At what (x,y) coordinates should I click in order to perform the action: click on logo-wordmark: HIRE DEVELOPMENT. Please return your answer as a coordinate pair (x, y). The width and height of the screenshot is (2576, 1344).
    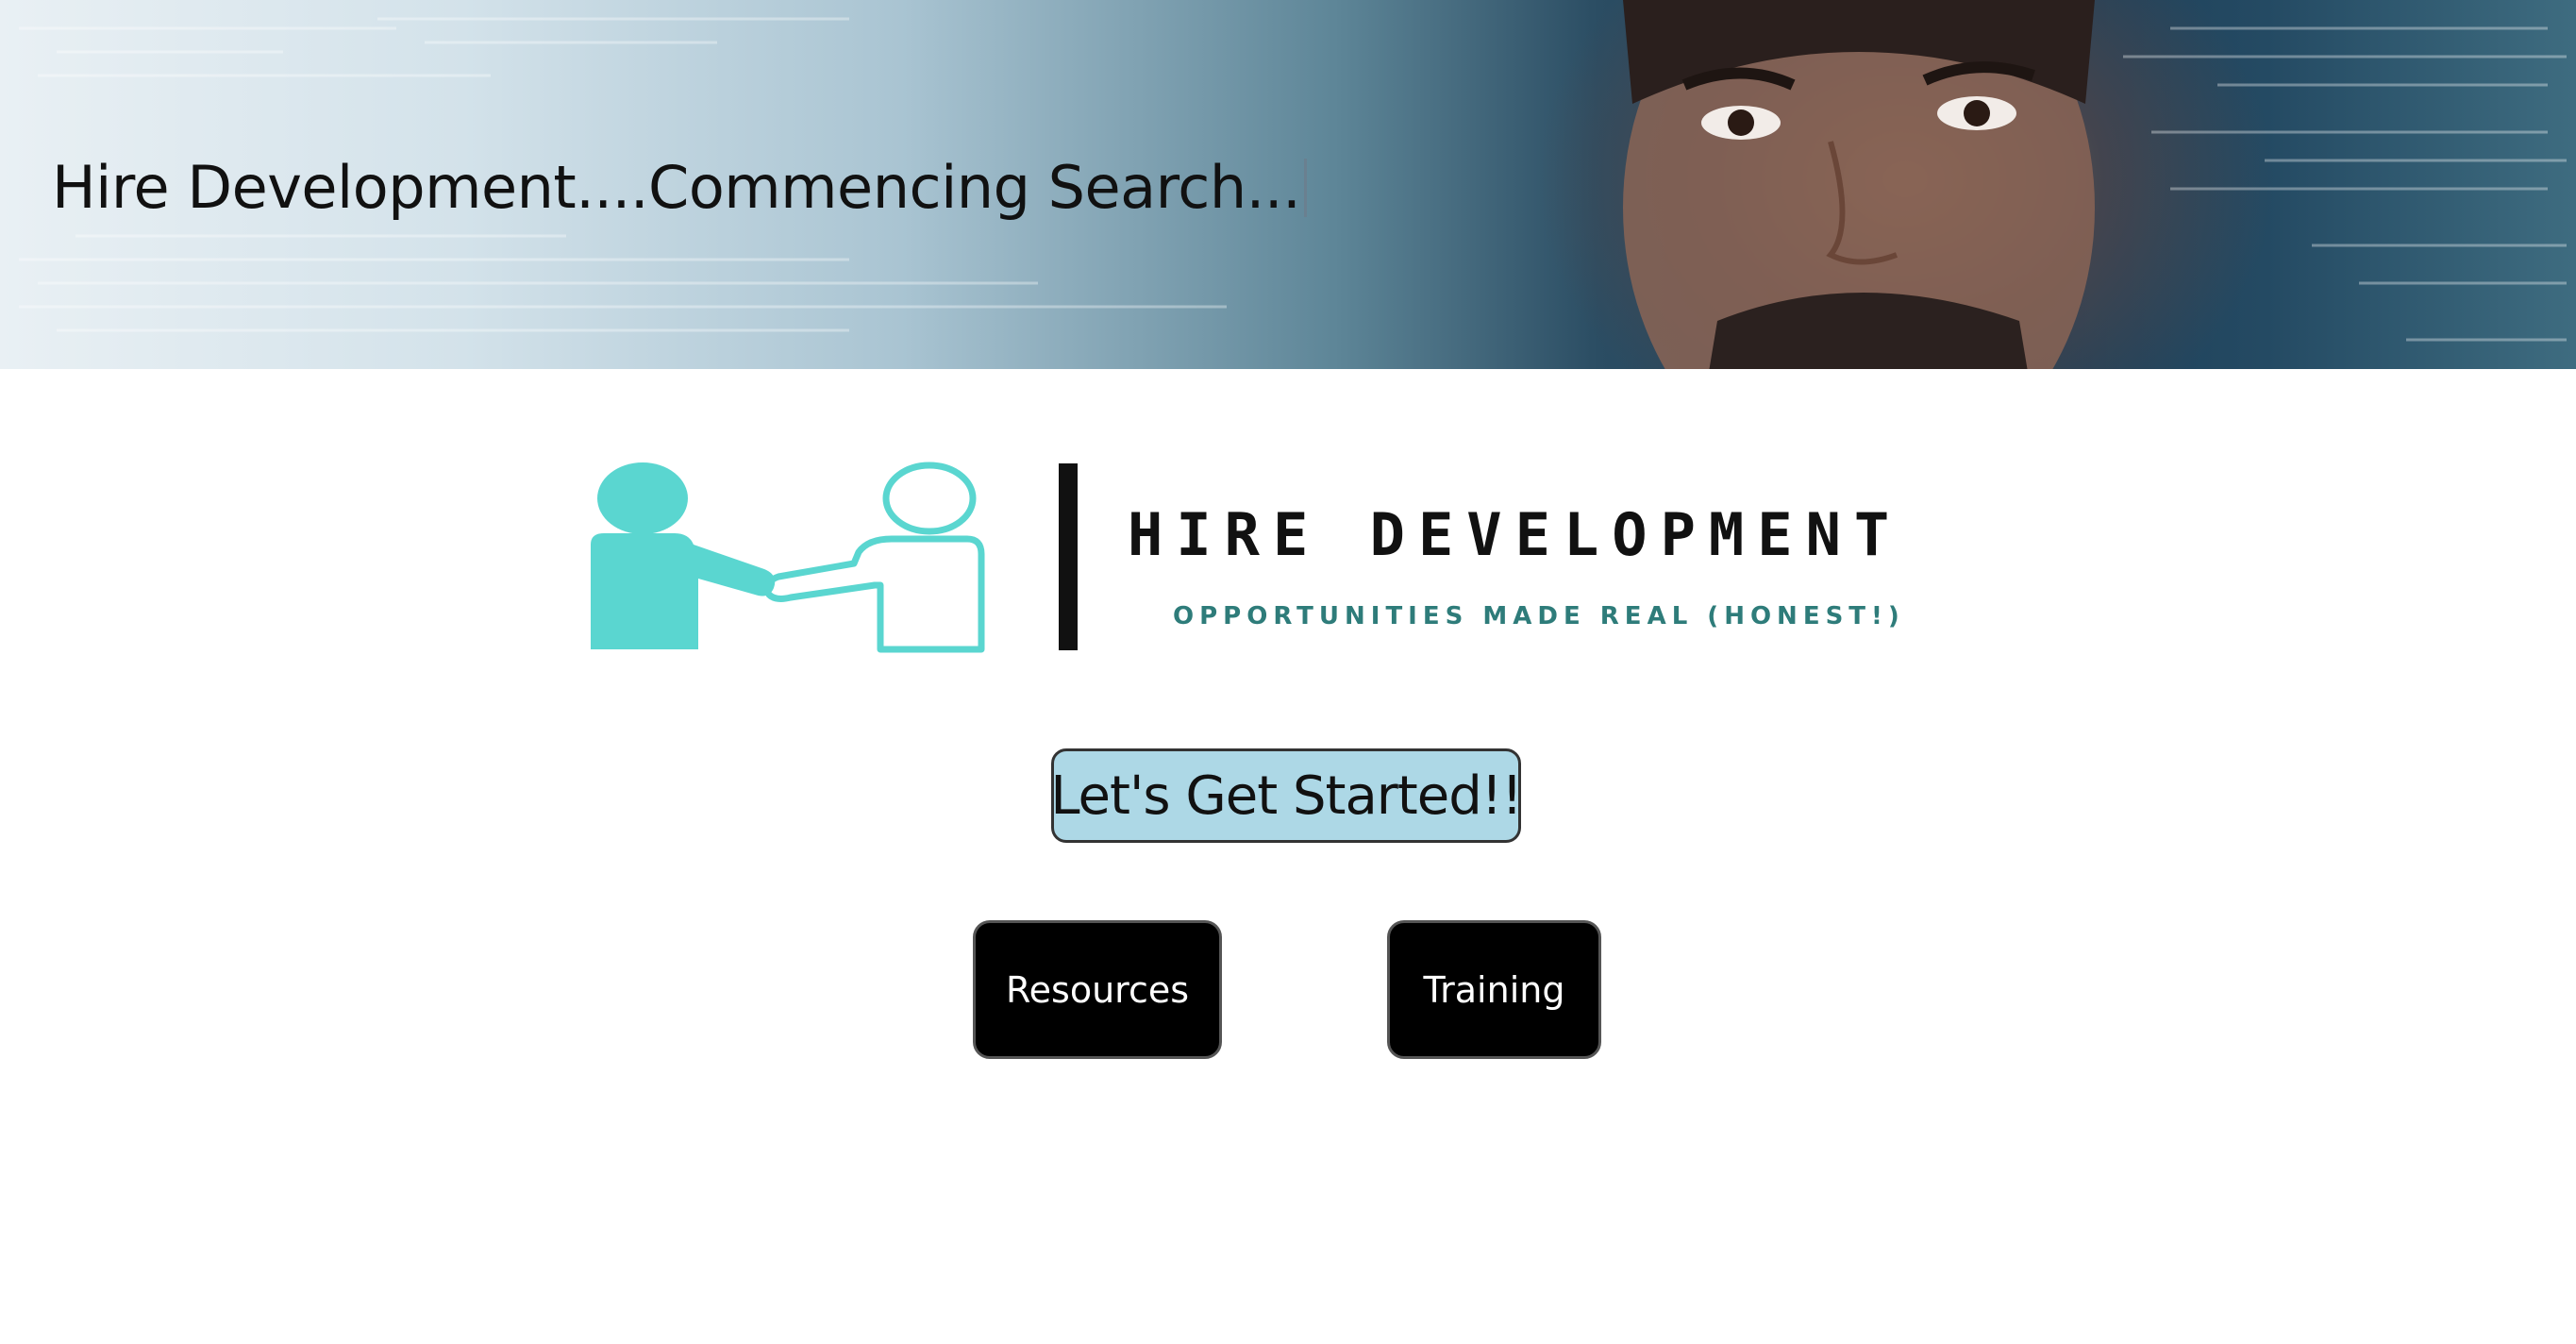
    Looking at the image, I should click on (1515, 534).